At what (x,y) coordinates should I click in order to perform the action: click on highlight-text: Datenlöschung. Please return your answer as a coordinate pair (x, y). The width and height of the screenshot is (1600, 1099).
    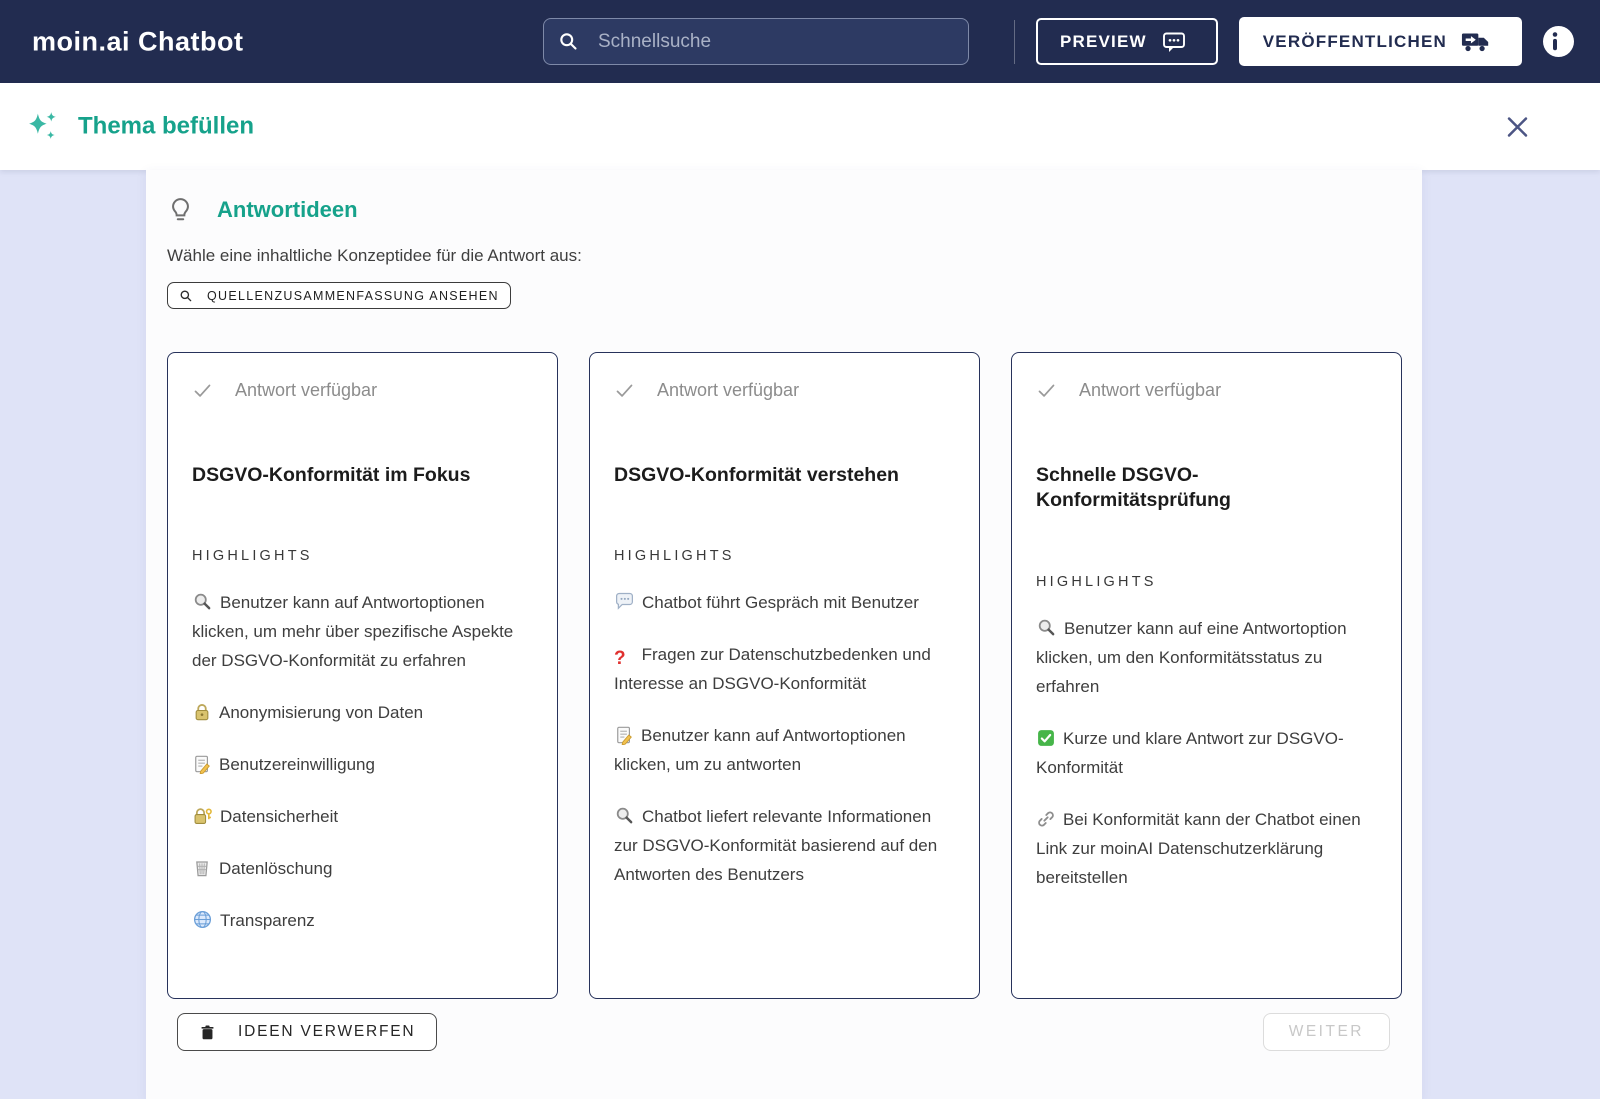
    Looking at the image, I should click on (276, 869).